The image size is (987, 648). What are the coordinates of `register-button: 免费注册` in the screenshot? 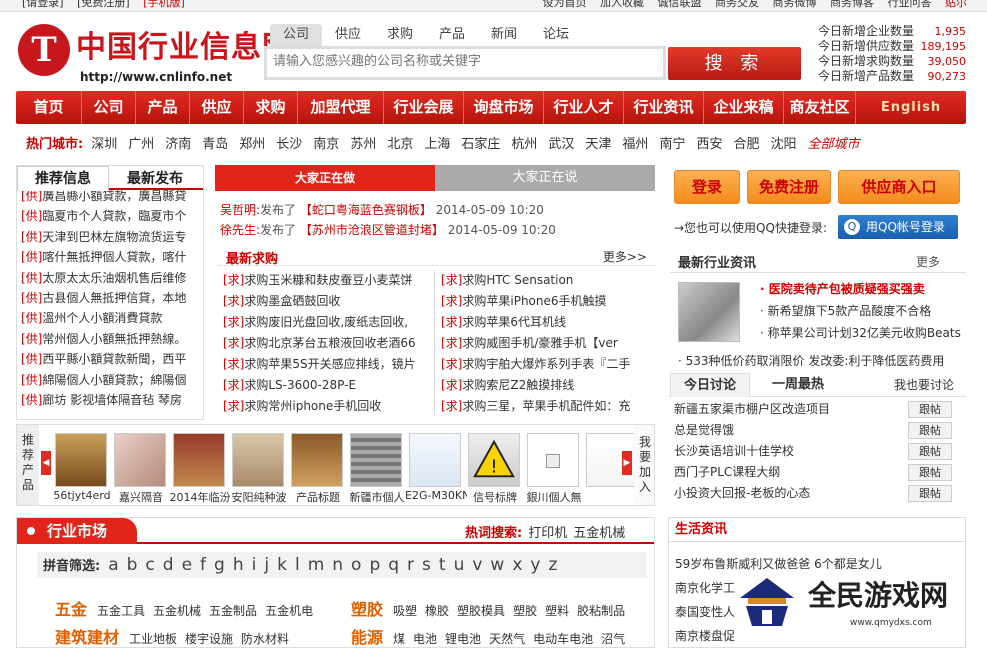 It's located at (789, 187).